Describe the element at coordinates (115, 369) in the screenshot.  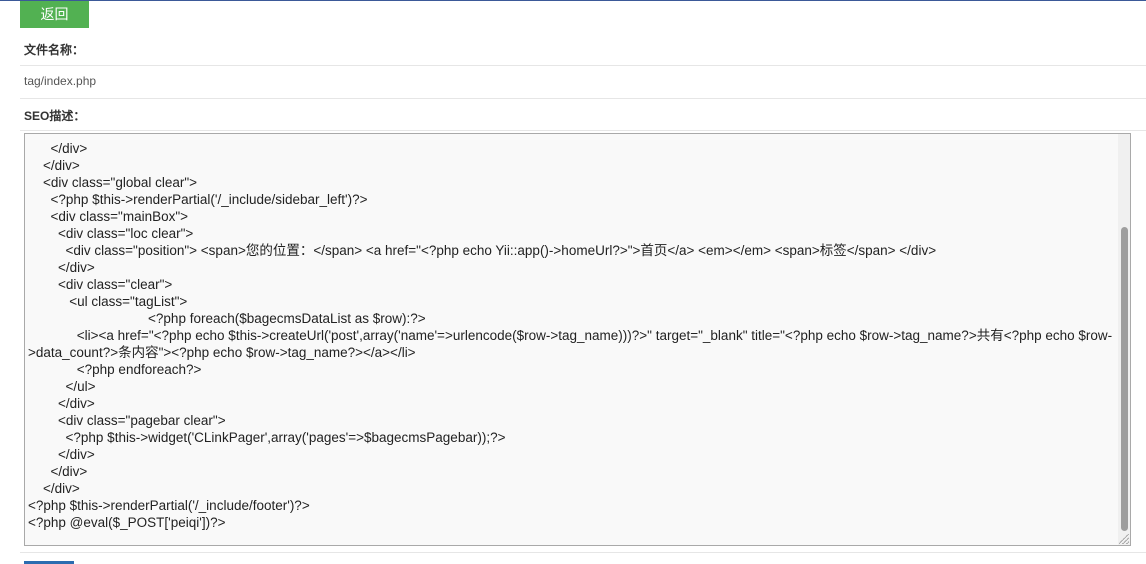
I see `code-line: <?php endforeach?>` at that location.